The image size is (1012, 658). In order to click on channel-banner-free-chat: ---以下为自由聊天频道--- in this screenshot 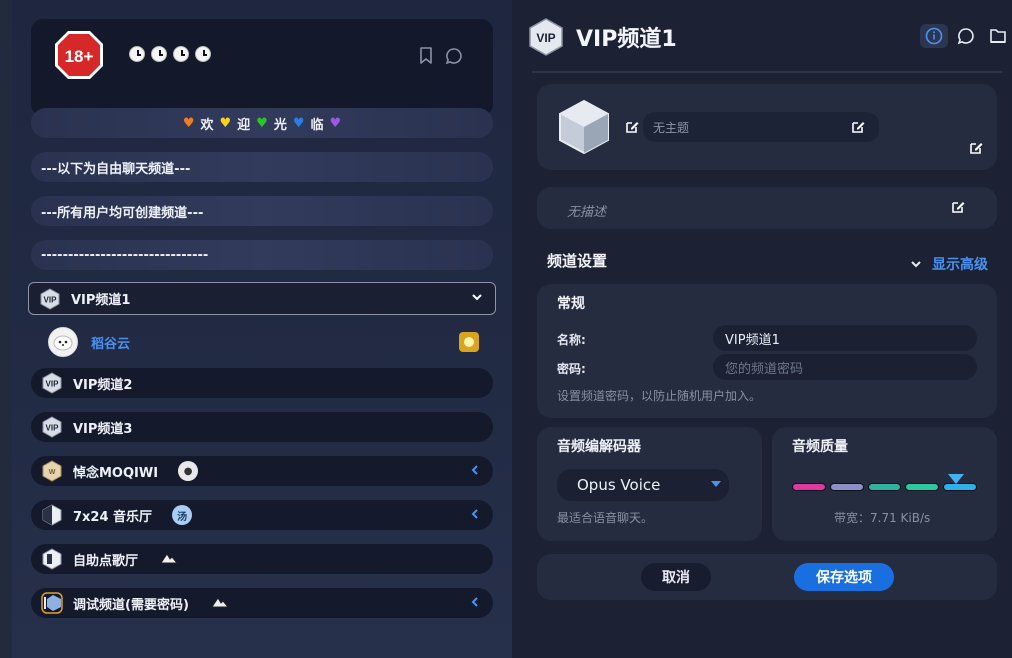, I will do `click(262, 167)`.